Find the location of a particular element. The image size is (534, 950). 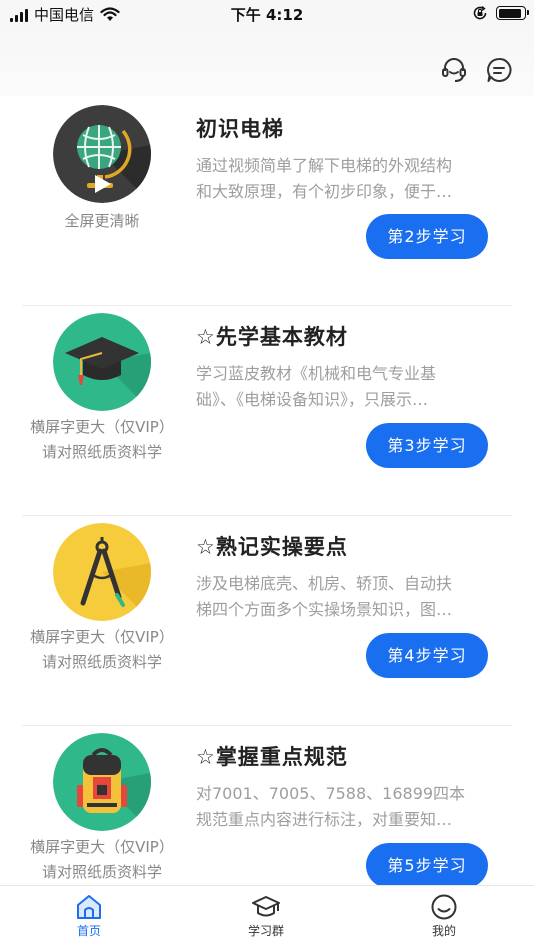

globe-play-icon is located at coordinates (102, 154).